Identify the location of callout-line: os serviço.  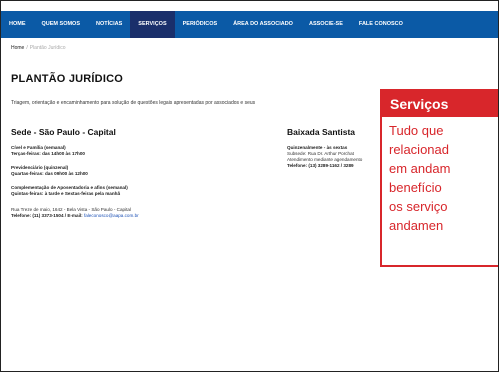
(418, 206).